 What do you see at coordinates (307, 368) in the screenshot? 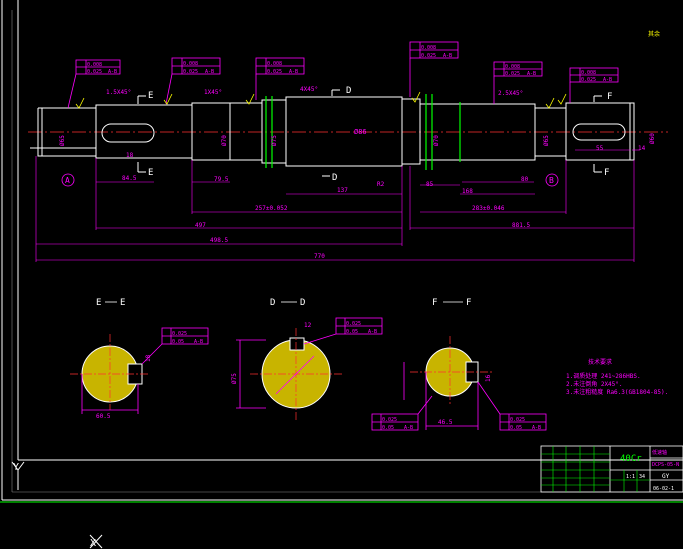
I see `section-d-view: 0.025 0.05 A-B Ø75 12` at bounding box center [307, 368].